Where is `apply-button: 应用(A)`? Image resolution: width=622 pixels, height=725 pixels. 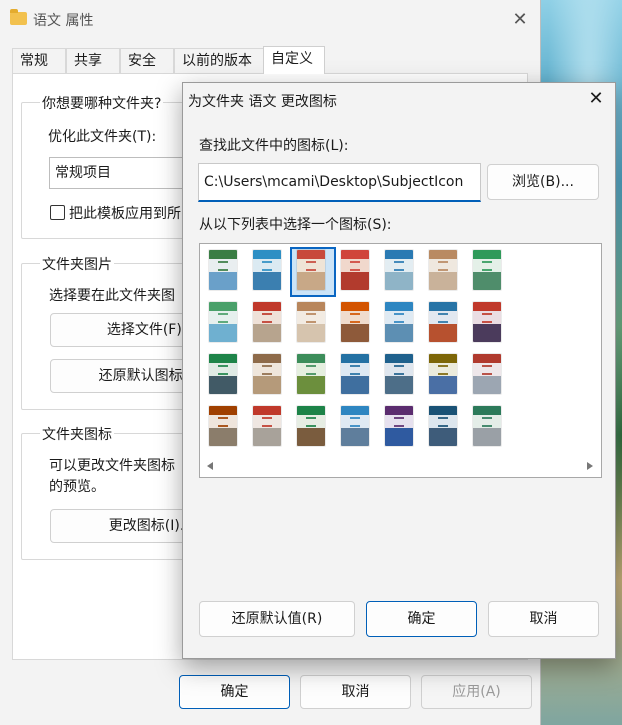 apply-button: 应用(A) is located at coordinates (476, 692).